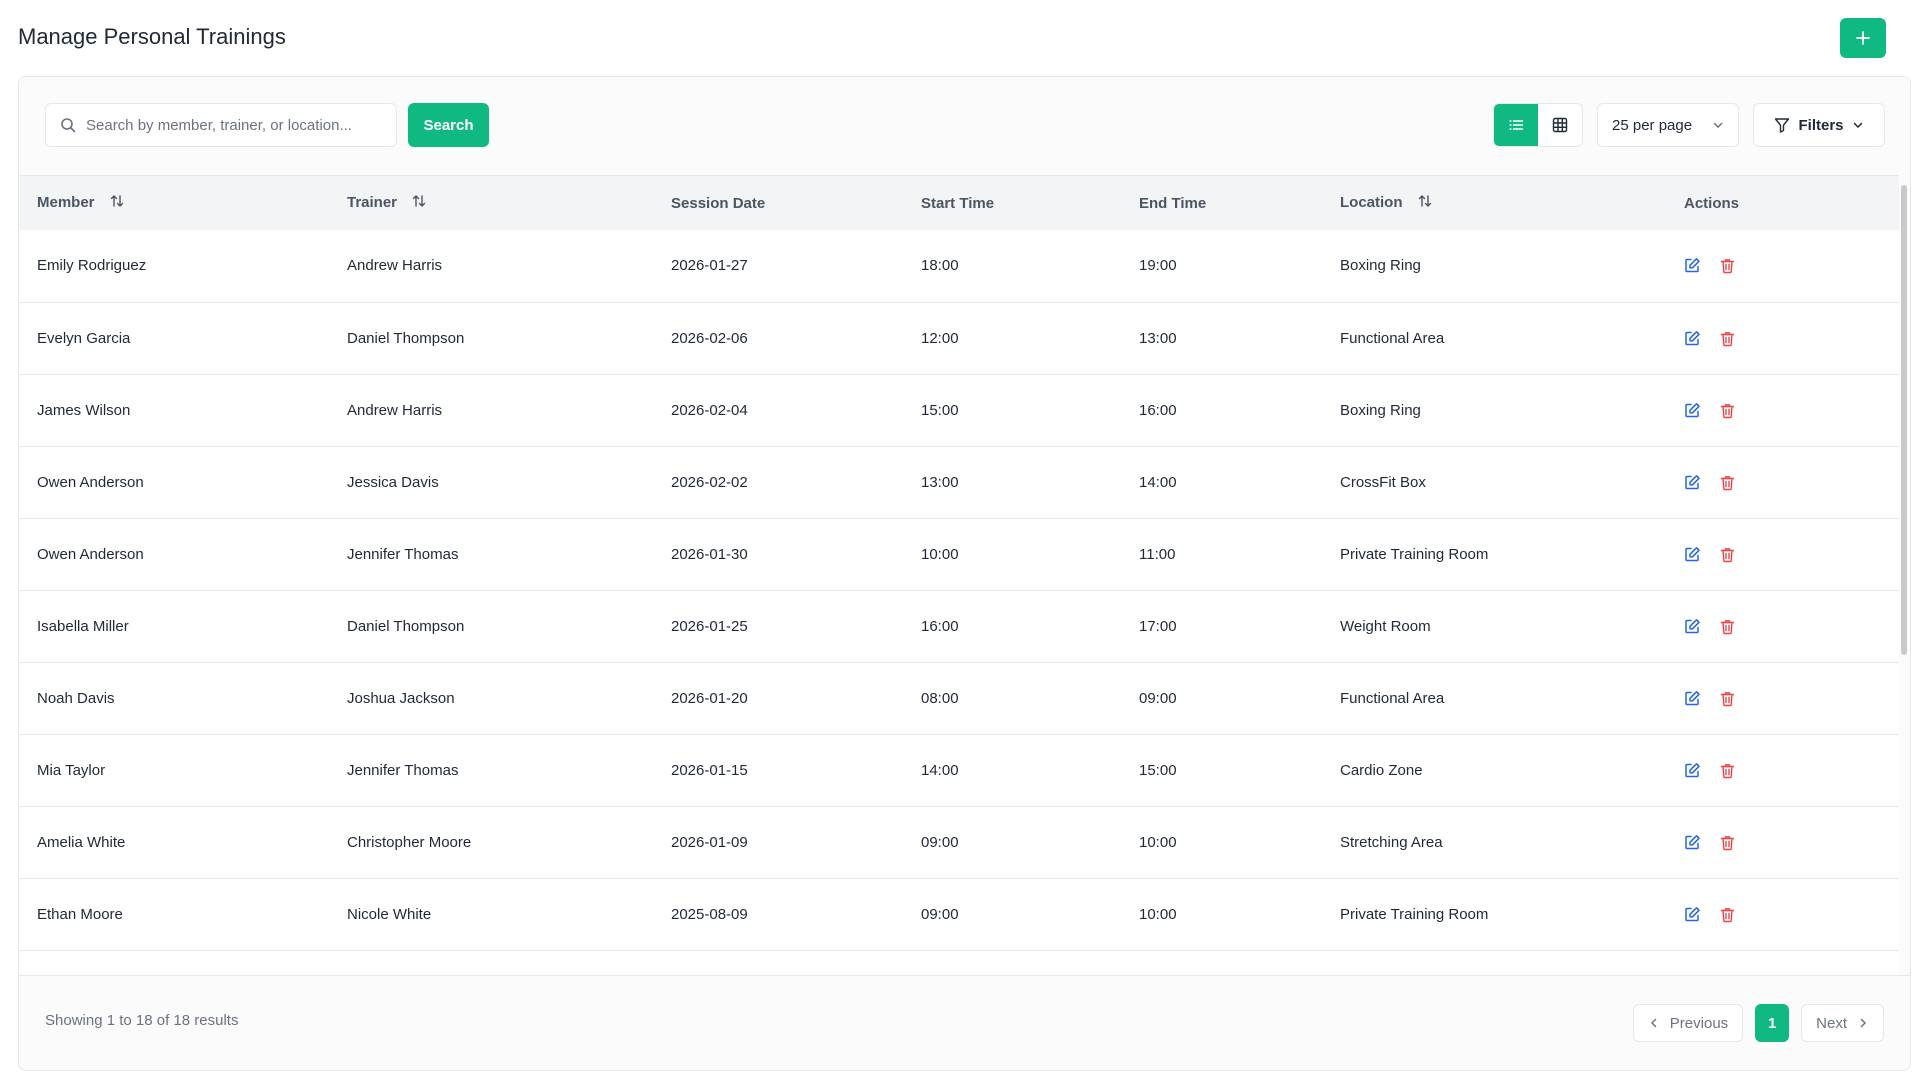 This screenshot has height=1080, width=1920. What do you see at coordinates (709, 770) in the screenshot?
I see `cell-session-date: 2026-01-15` at bounding box center [709, 770].